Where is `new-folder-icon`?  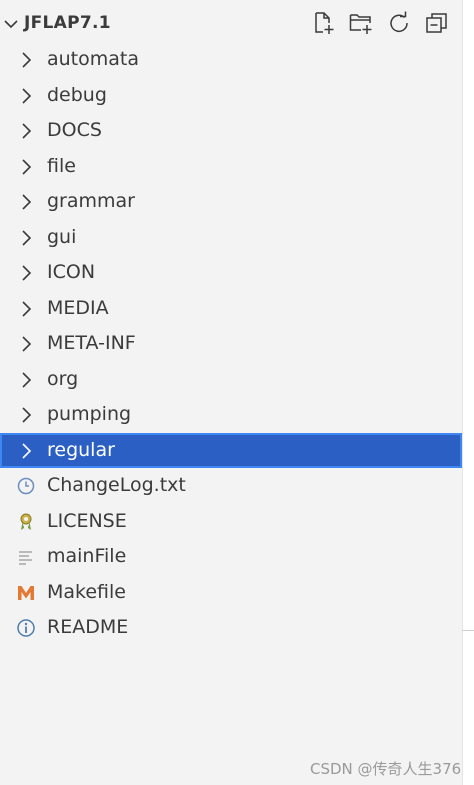
new-folder-icon is located at coordinates (360, 24).